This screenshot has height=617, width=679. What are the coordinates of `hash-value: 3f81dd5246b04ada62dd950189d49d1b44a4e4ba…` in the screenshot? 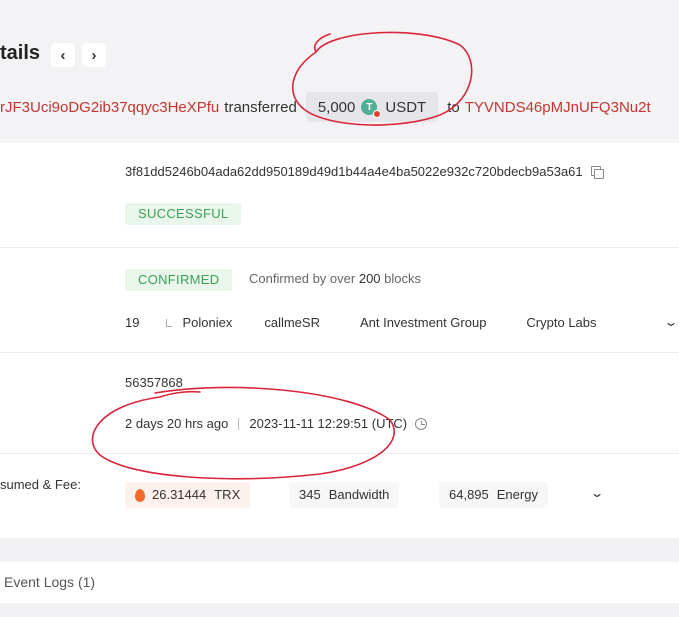 It's located at (354, 171).